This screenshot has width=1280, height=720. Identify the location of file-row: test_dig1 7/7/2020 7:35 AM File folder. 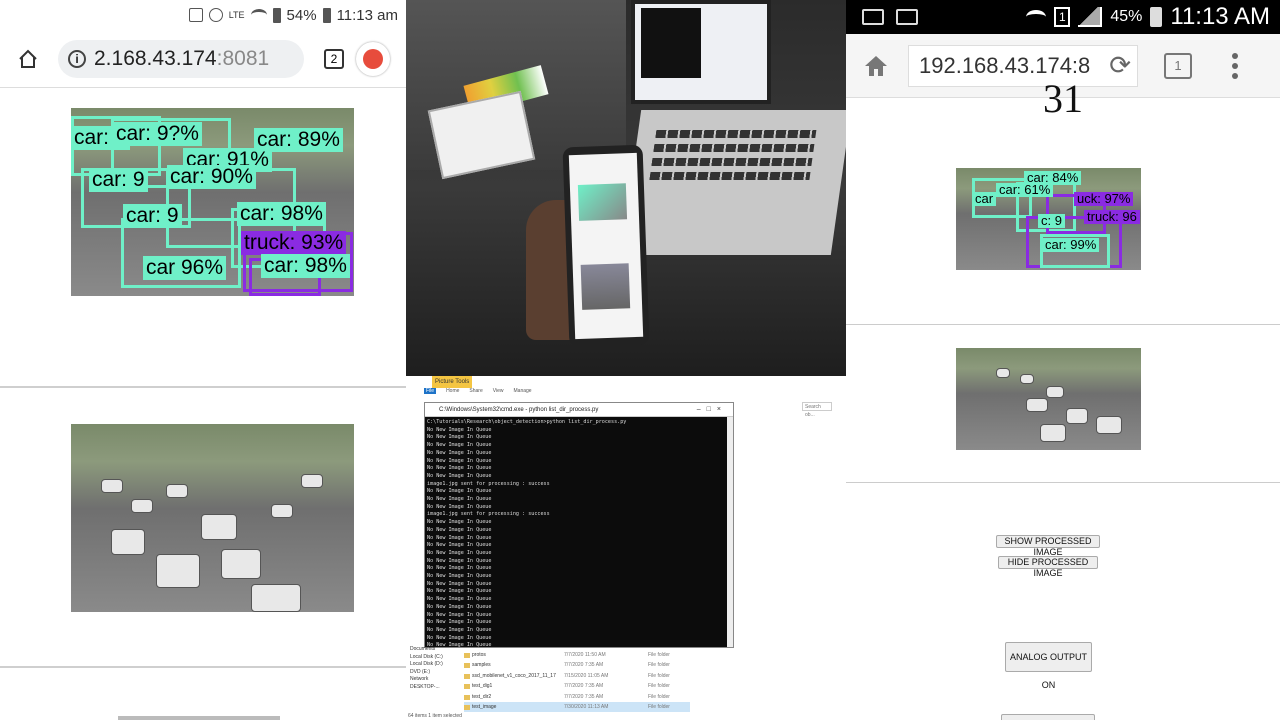
(577, 686).